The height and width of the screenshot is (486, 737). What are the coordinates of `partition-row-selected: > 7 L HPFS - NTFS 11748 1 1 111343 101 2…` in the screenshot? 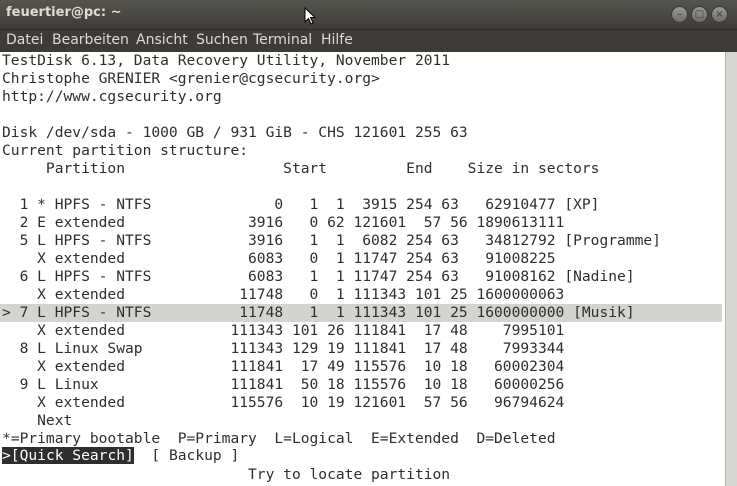 It's located at (318, 313).